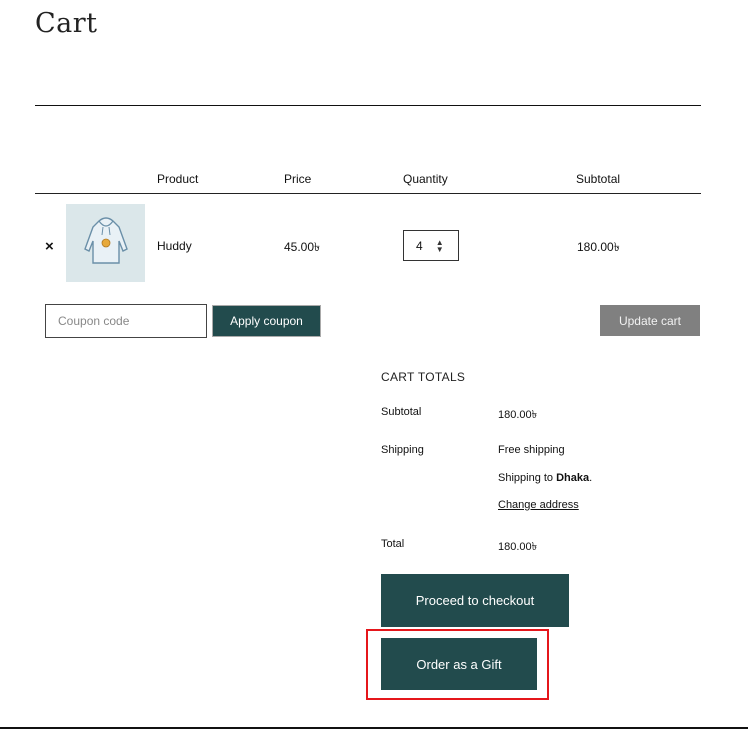 This screenshot has height=731, width=748. Describe the element at coordinates (538, 505) in the screenshot. I see `change-address-link: Change address` at that location.